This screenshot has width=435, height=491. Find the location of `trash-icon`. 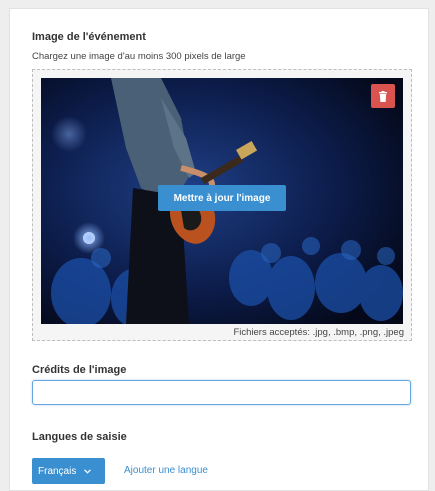

trash-icon is located at coordinates (383, 96).